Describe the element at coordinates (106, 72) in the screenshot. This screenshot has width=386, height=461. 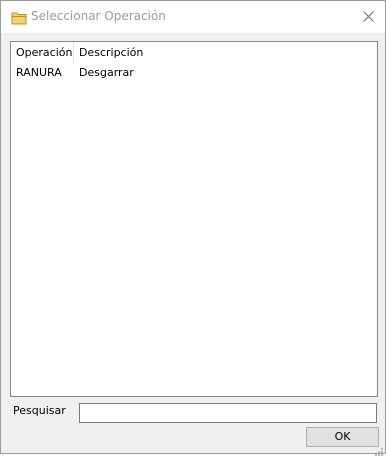
I see `cell-descripcion: Desgarrar` at that location.